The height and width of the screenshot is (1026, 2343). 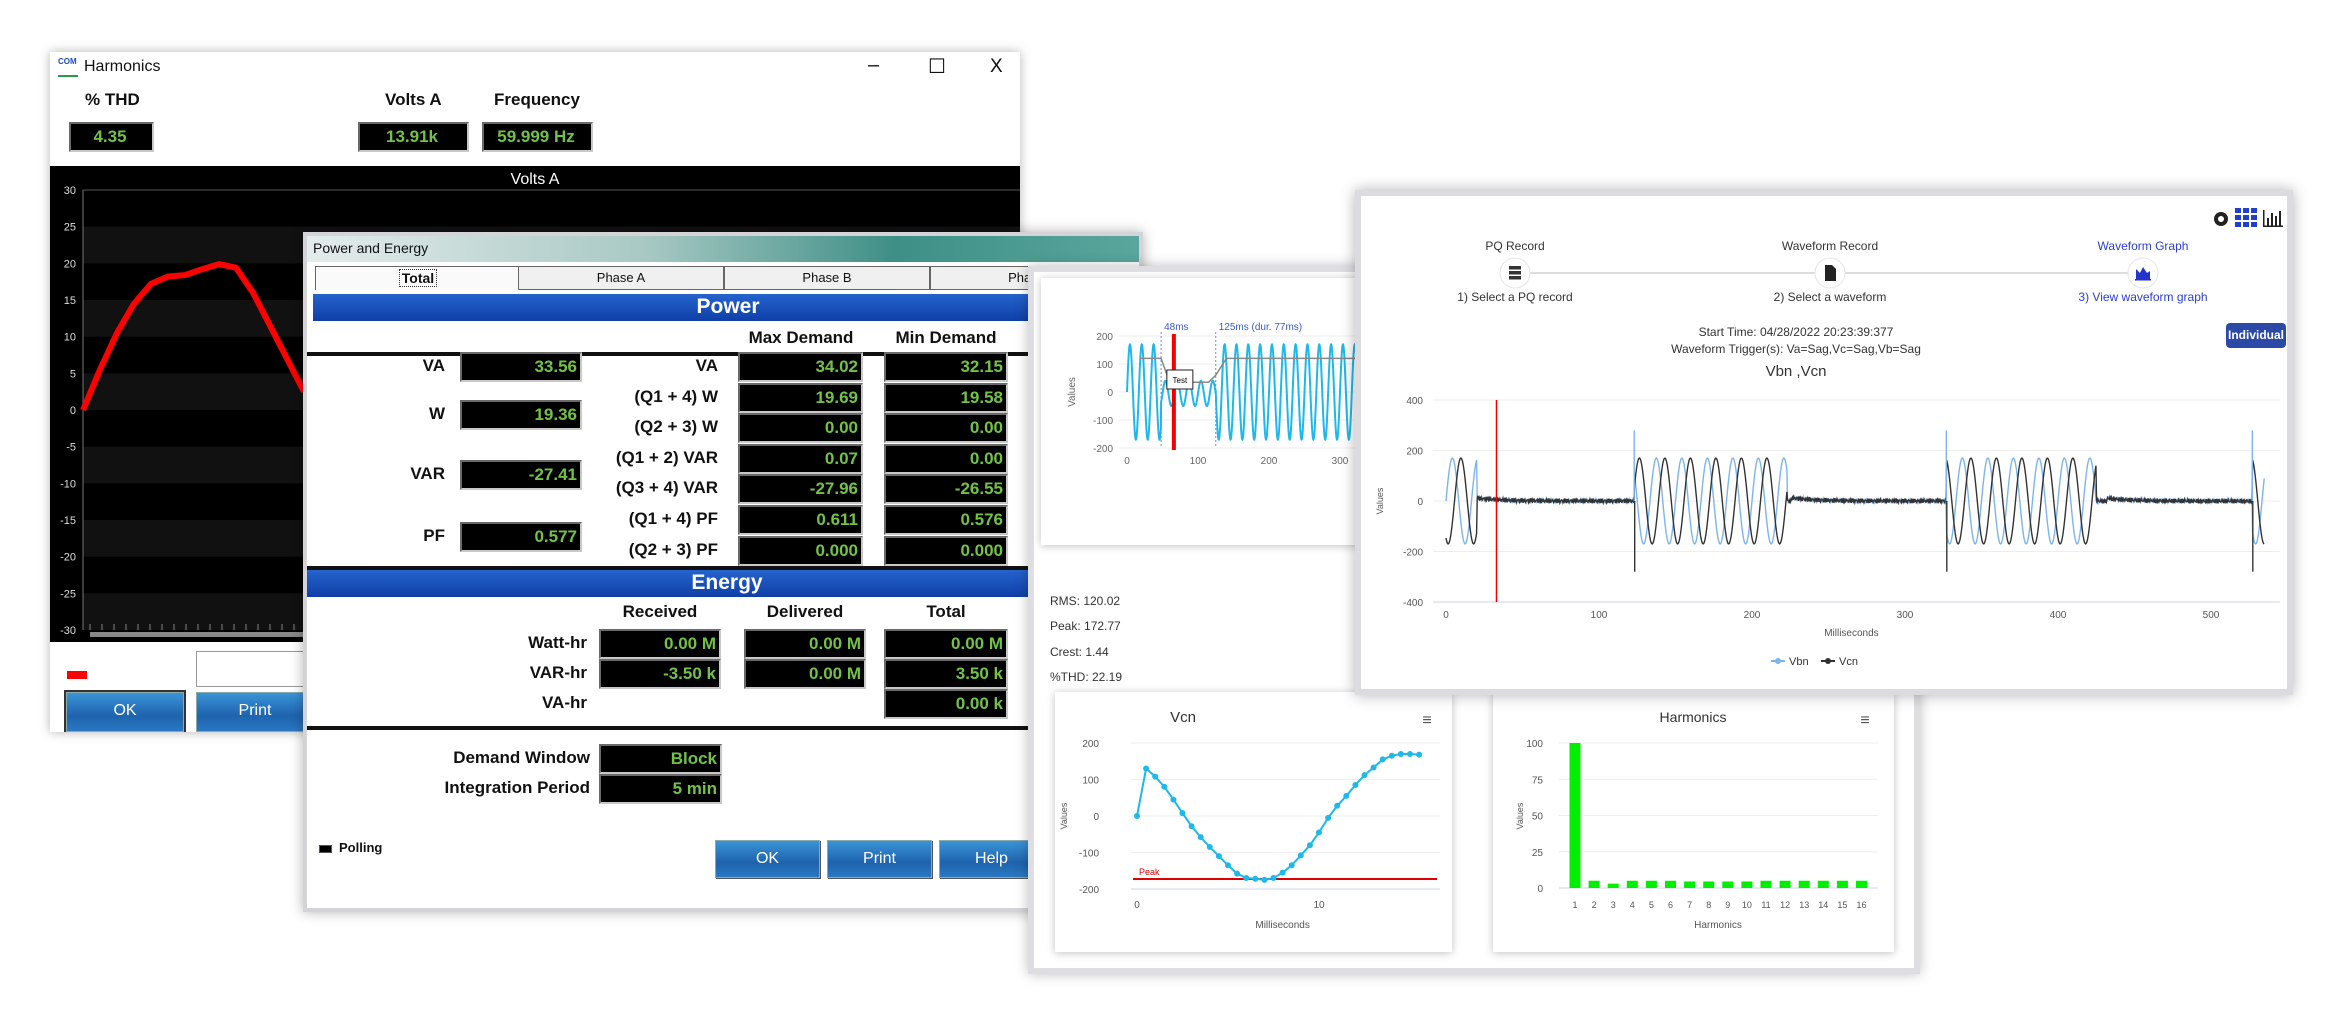 I want to click on y-tick-label: 20, so click(x=70, y=264).